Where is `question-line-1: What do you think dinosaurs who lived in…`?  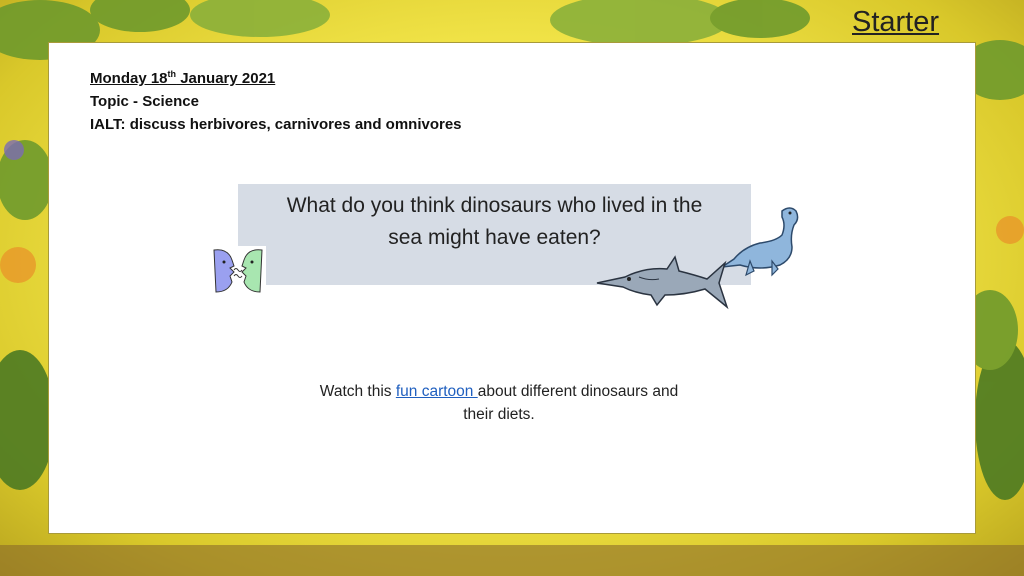
question-line-1: What do you think dinosaurs who lived in… is located at coordinates (494, 205).